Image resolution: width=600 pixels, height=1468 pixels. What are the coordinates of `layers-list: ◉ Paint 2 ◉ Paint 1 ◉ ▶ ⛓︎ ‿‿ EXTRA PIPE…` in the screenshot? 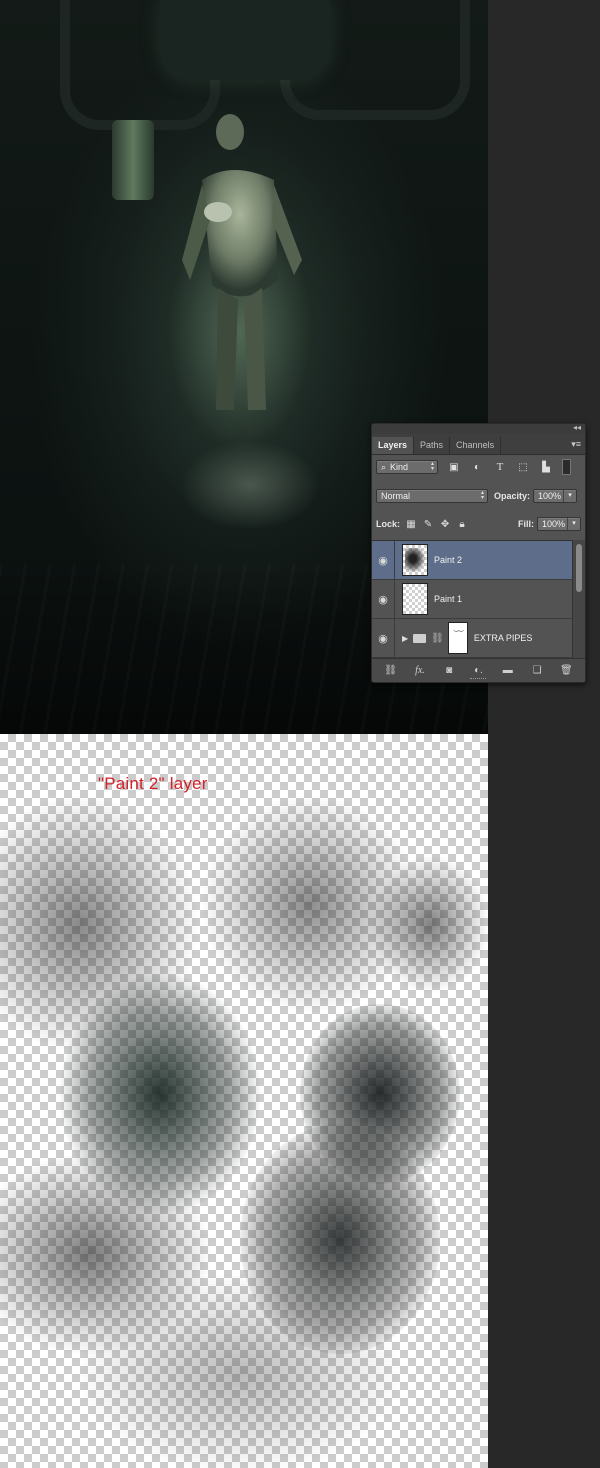 It's located at (472, 599).